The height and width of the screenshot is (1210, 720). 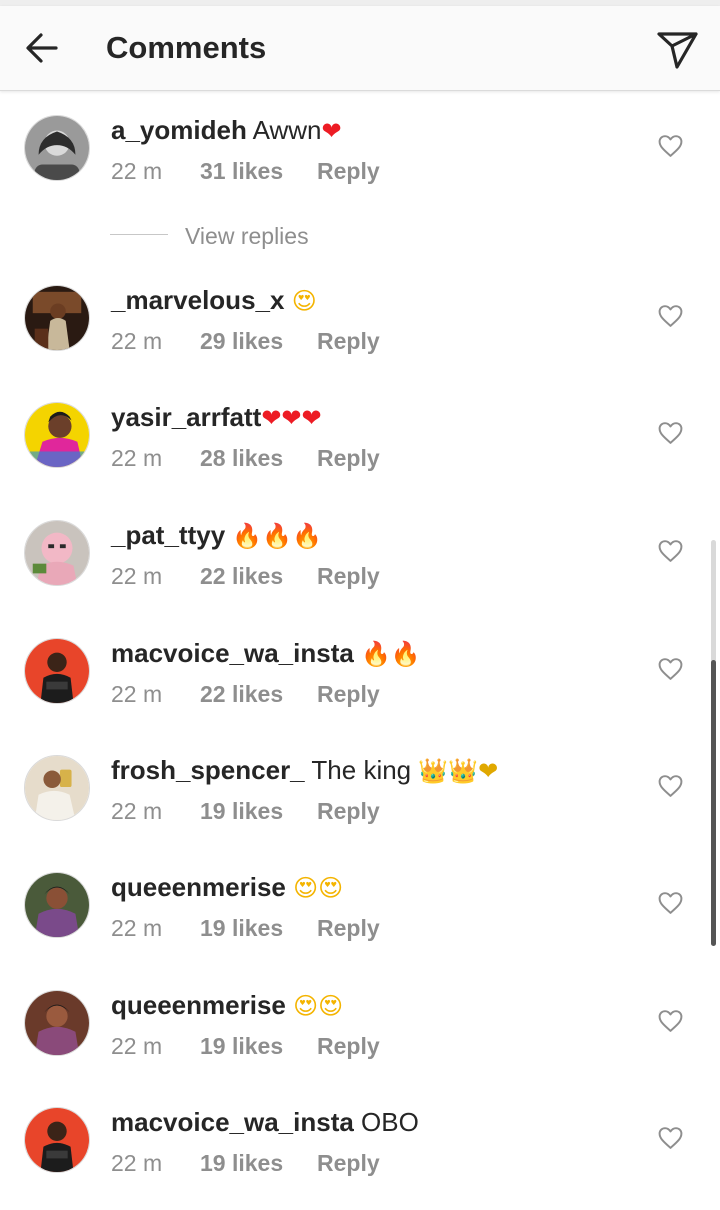 I want to click on paper-plane-icon, so click(x=677, y=50).